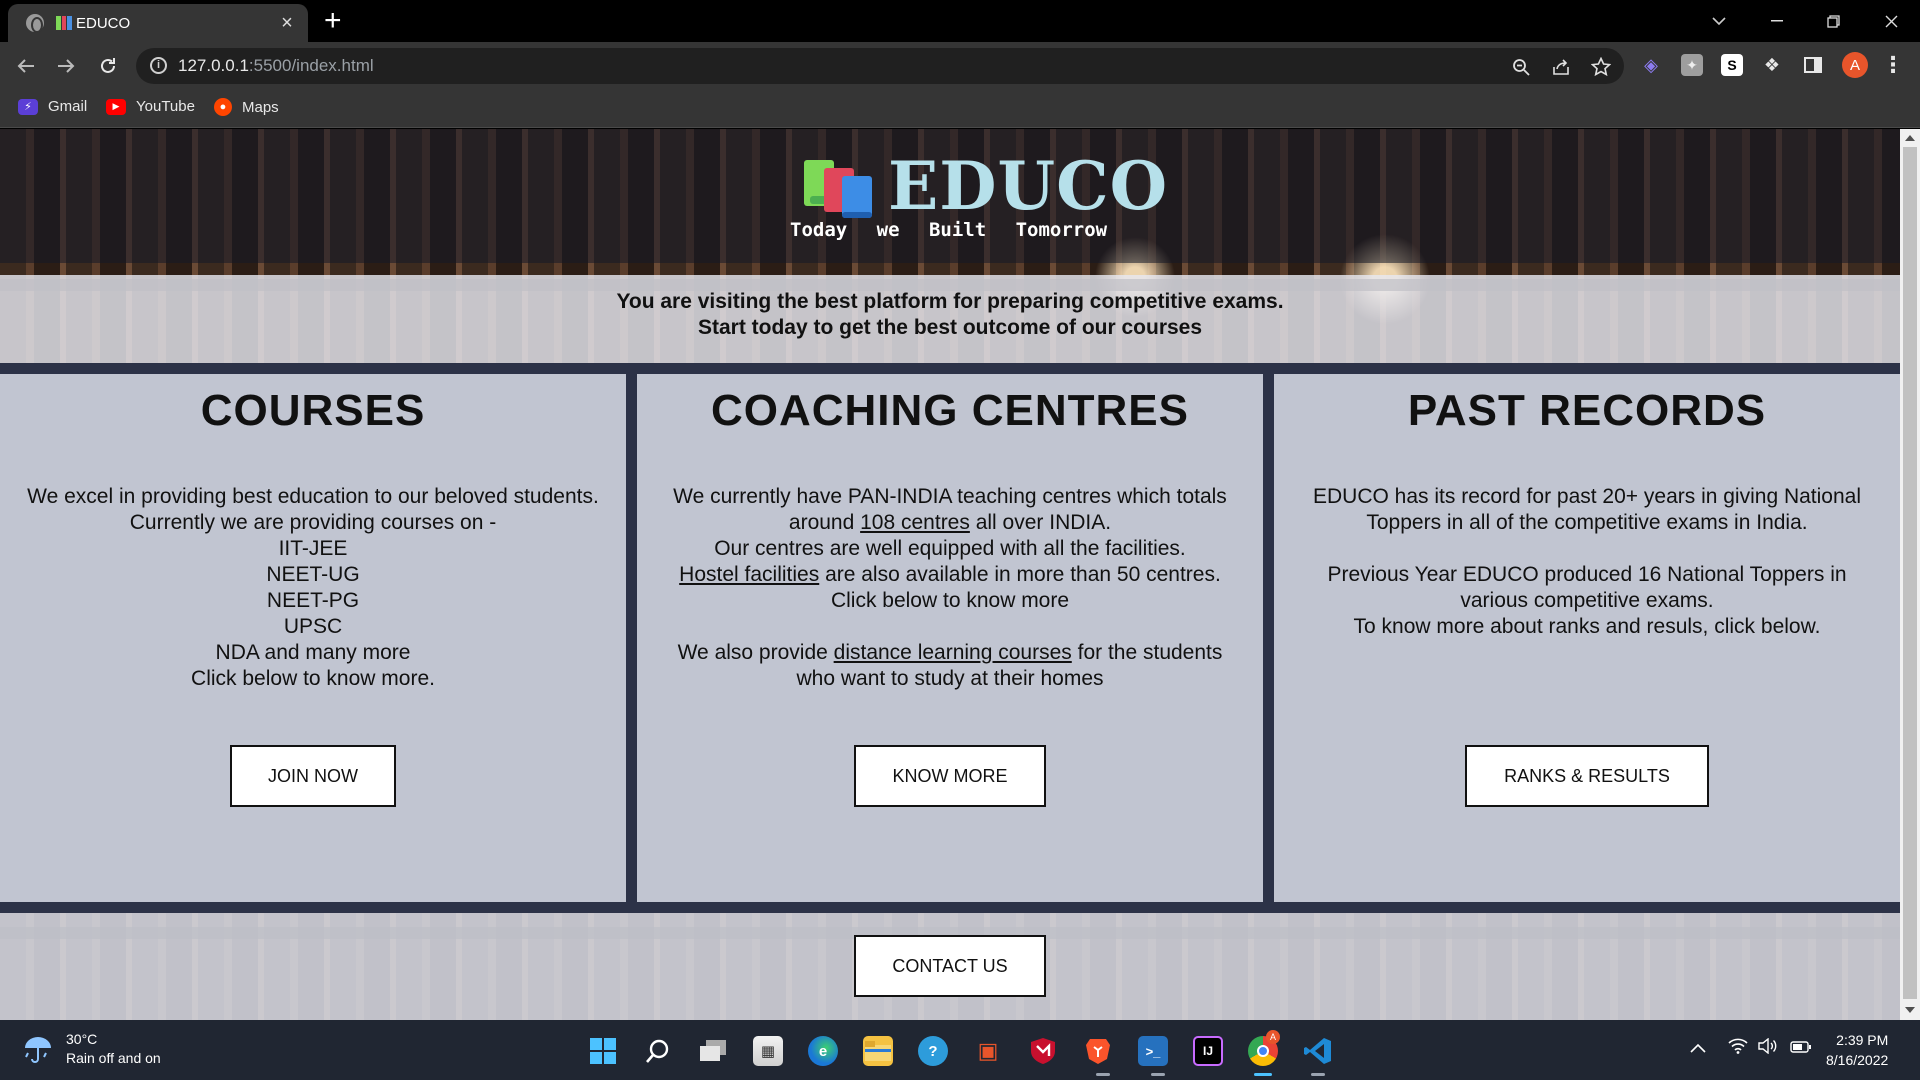 This screenshot has width=1920, height=1080. I want to click on courses-heading: COURSES, so click(313, 410).